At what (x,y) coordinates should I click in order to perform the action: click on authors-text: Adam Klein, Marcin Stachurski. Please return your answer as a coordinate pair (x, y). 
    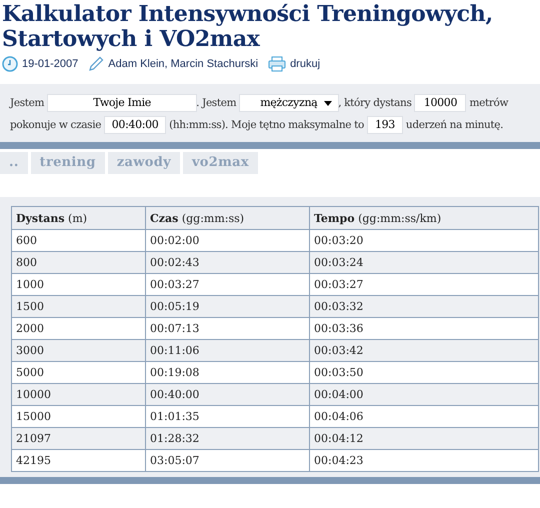
    Looking at the image, I should click on (183, 64).